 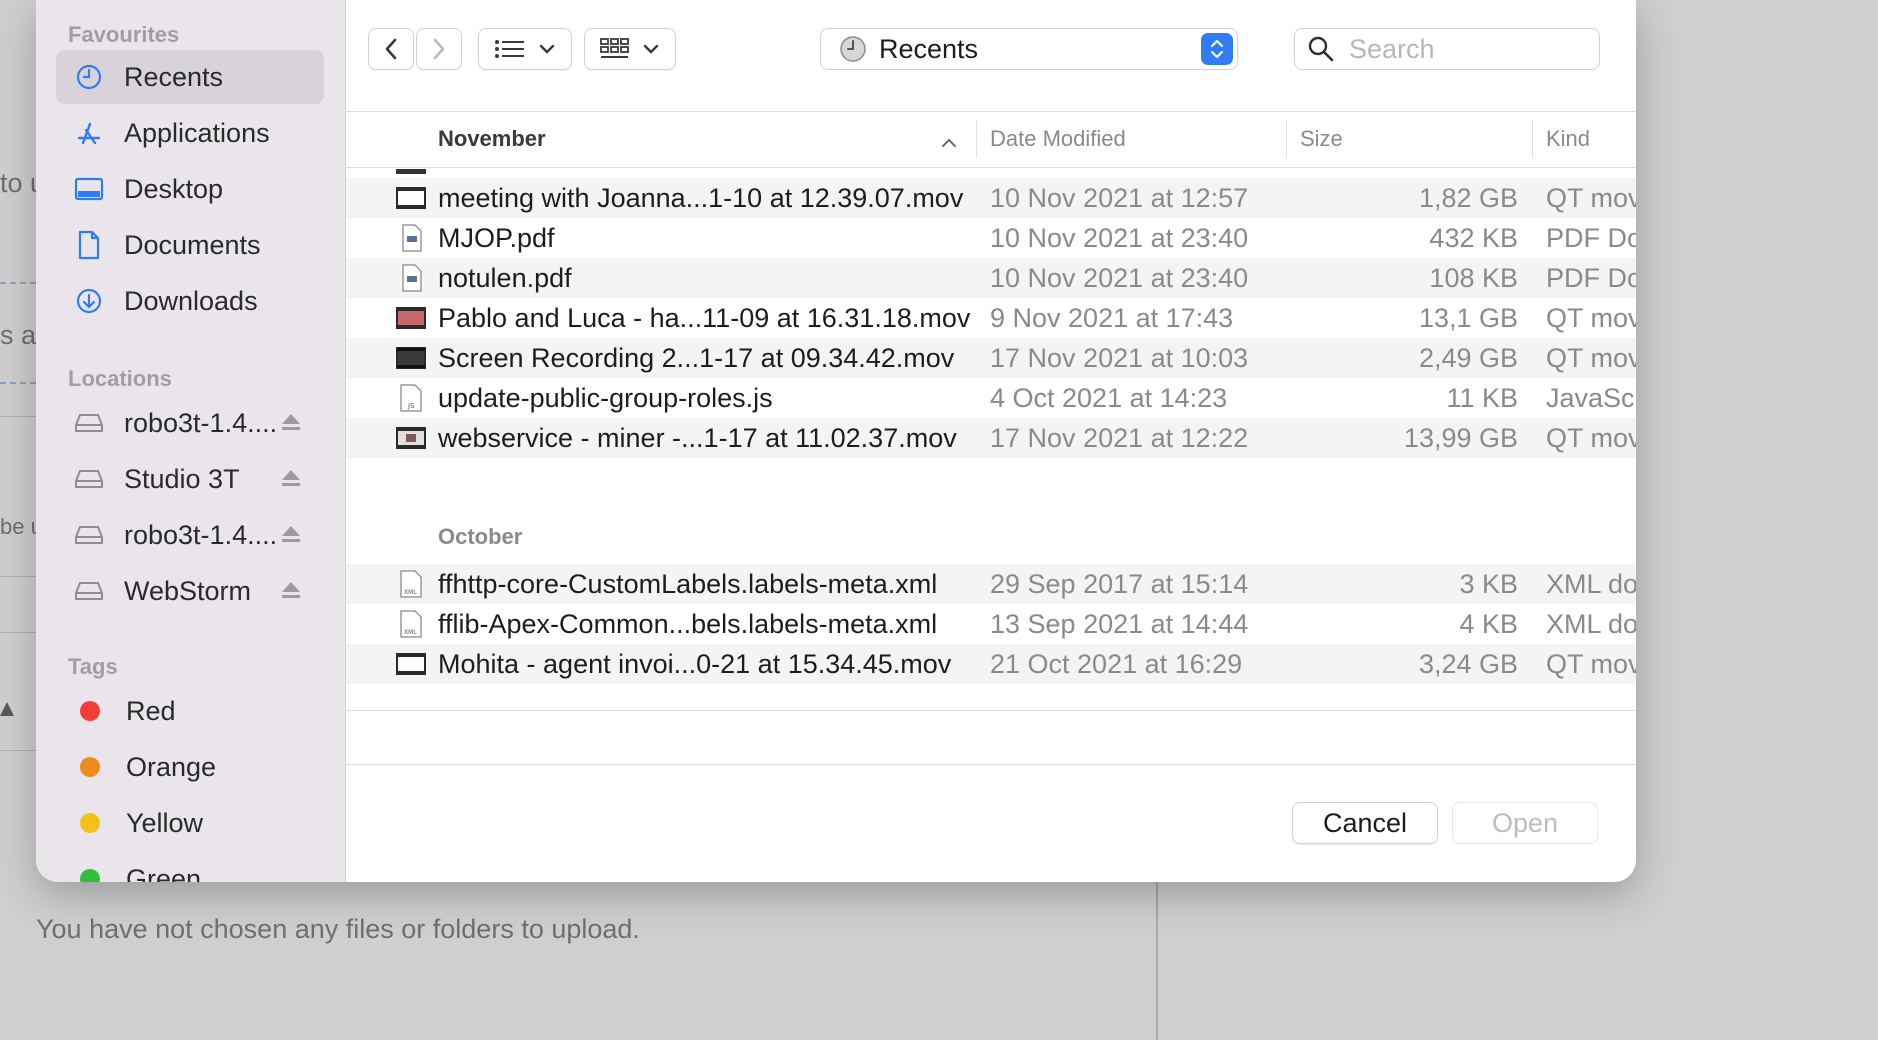 What do you see at coordinates (1217, 49) in the screenshot?
I see `location-stepper-icon` at bounding box center [1217, 49].